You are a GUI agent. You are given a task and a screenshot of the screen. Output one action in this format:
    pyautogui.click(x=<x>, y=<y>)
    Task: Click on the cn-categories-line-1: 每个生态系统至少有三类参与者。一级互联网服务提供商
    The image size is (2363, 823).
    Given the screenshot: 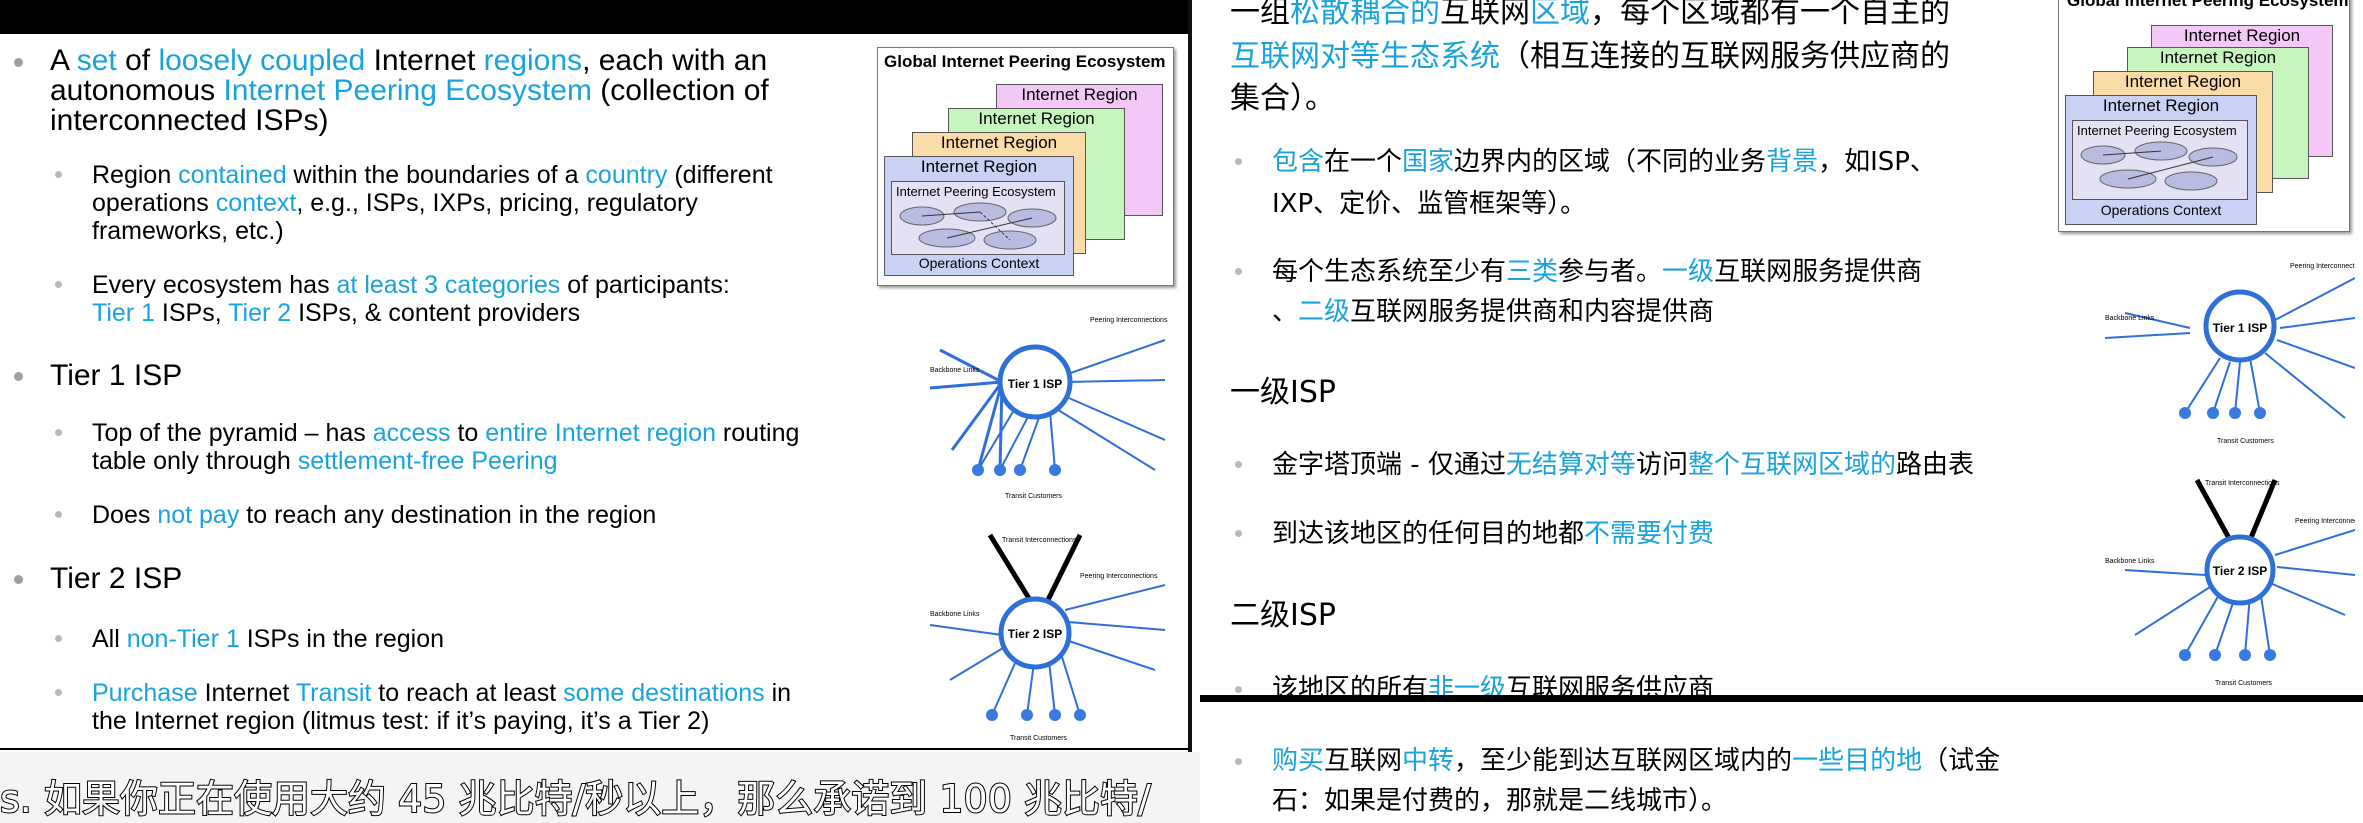 What is the action you would take?
    pyautogui.click(x=1597, y=272)
    